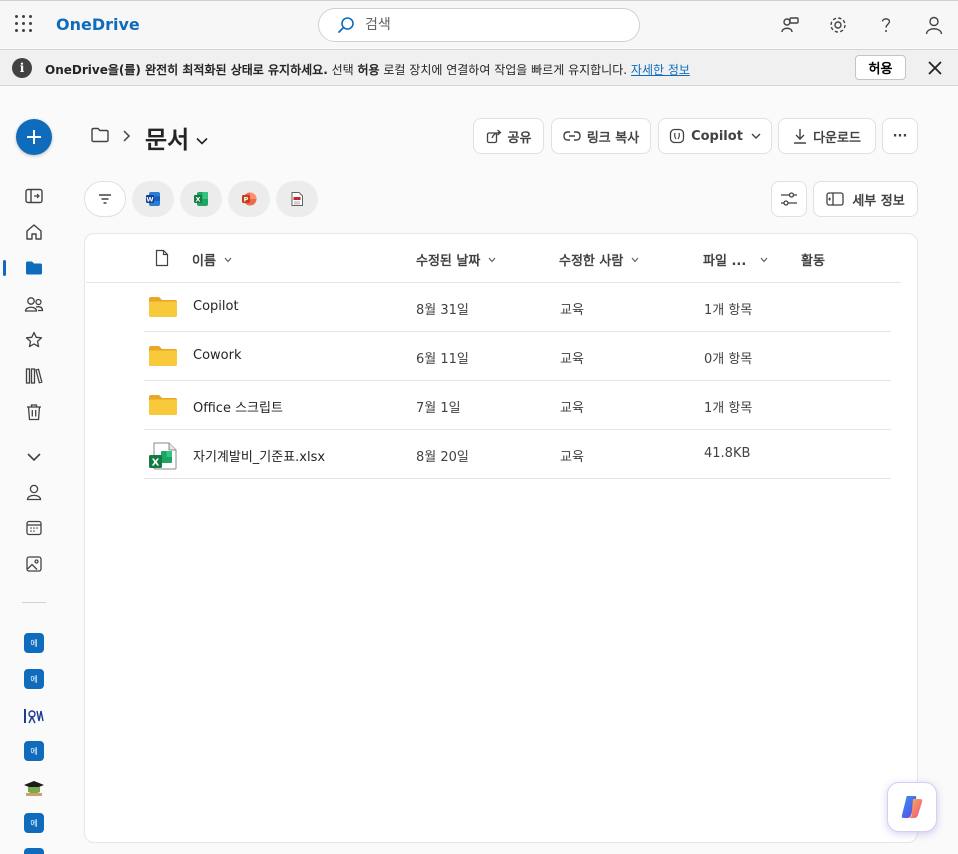 The width and height of the screenshot is (958, 854). What do you see at coordinates (34, 751) in the screenshot?
I see `site-shortcut-4: 에` at bounding box center [34, 751].